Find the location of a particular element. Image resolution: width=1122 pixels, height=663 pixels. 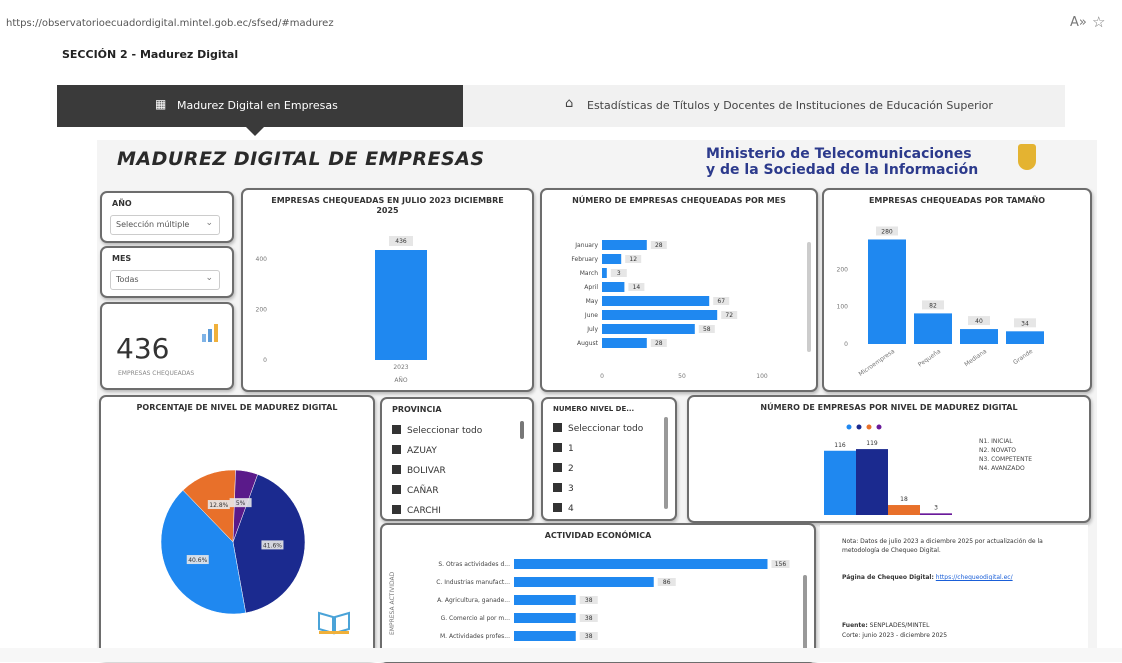

x-tick-label: Microempresa is located at coordinates (876, 363).